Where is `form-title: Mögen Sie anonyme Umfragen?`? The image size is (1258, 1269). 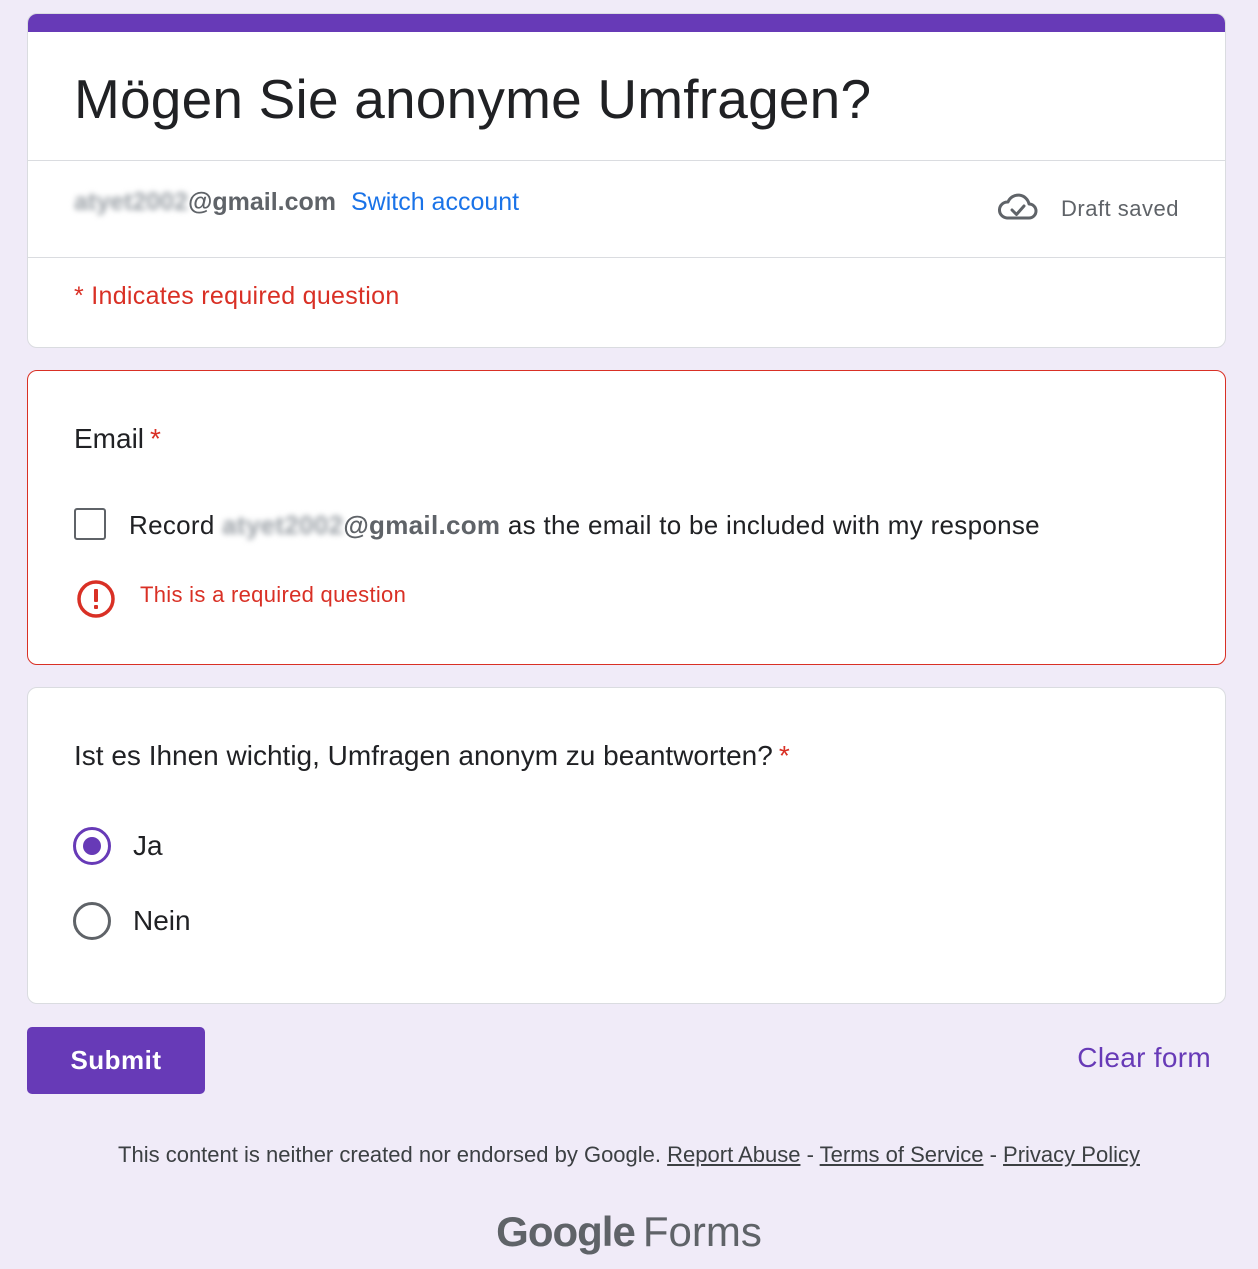
form-title: Mögen Sie anonyme Umfragen? is located at coordinates (473, 99).